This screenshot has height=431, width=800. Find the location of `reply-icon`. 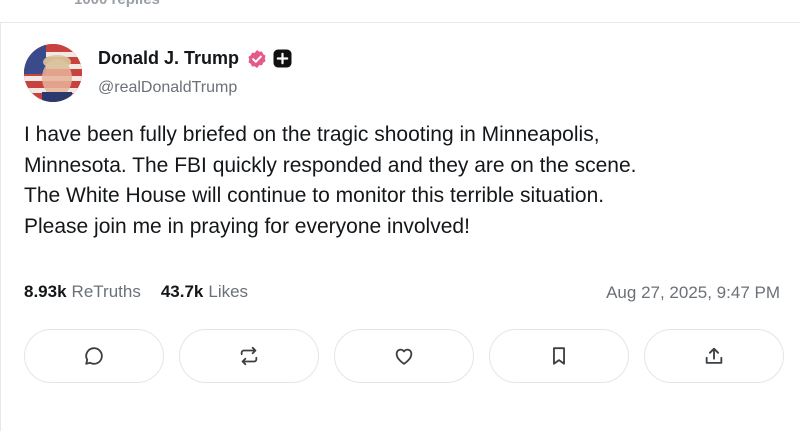

reply-icon is located at coordinates (94, 356).